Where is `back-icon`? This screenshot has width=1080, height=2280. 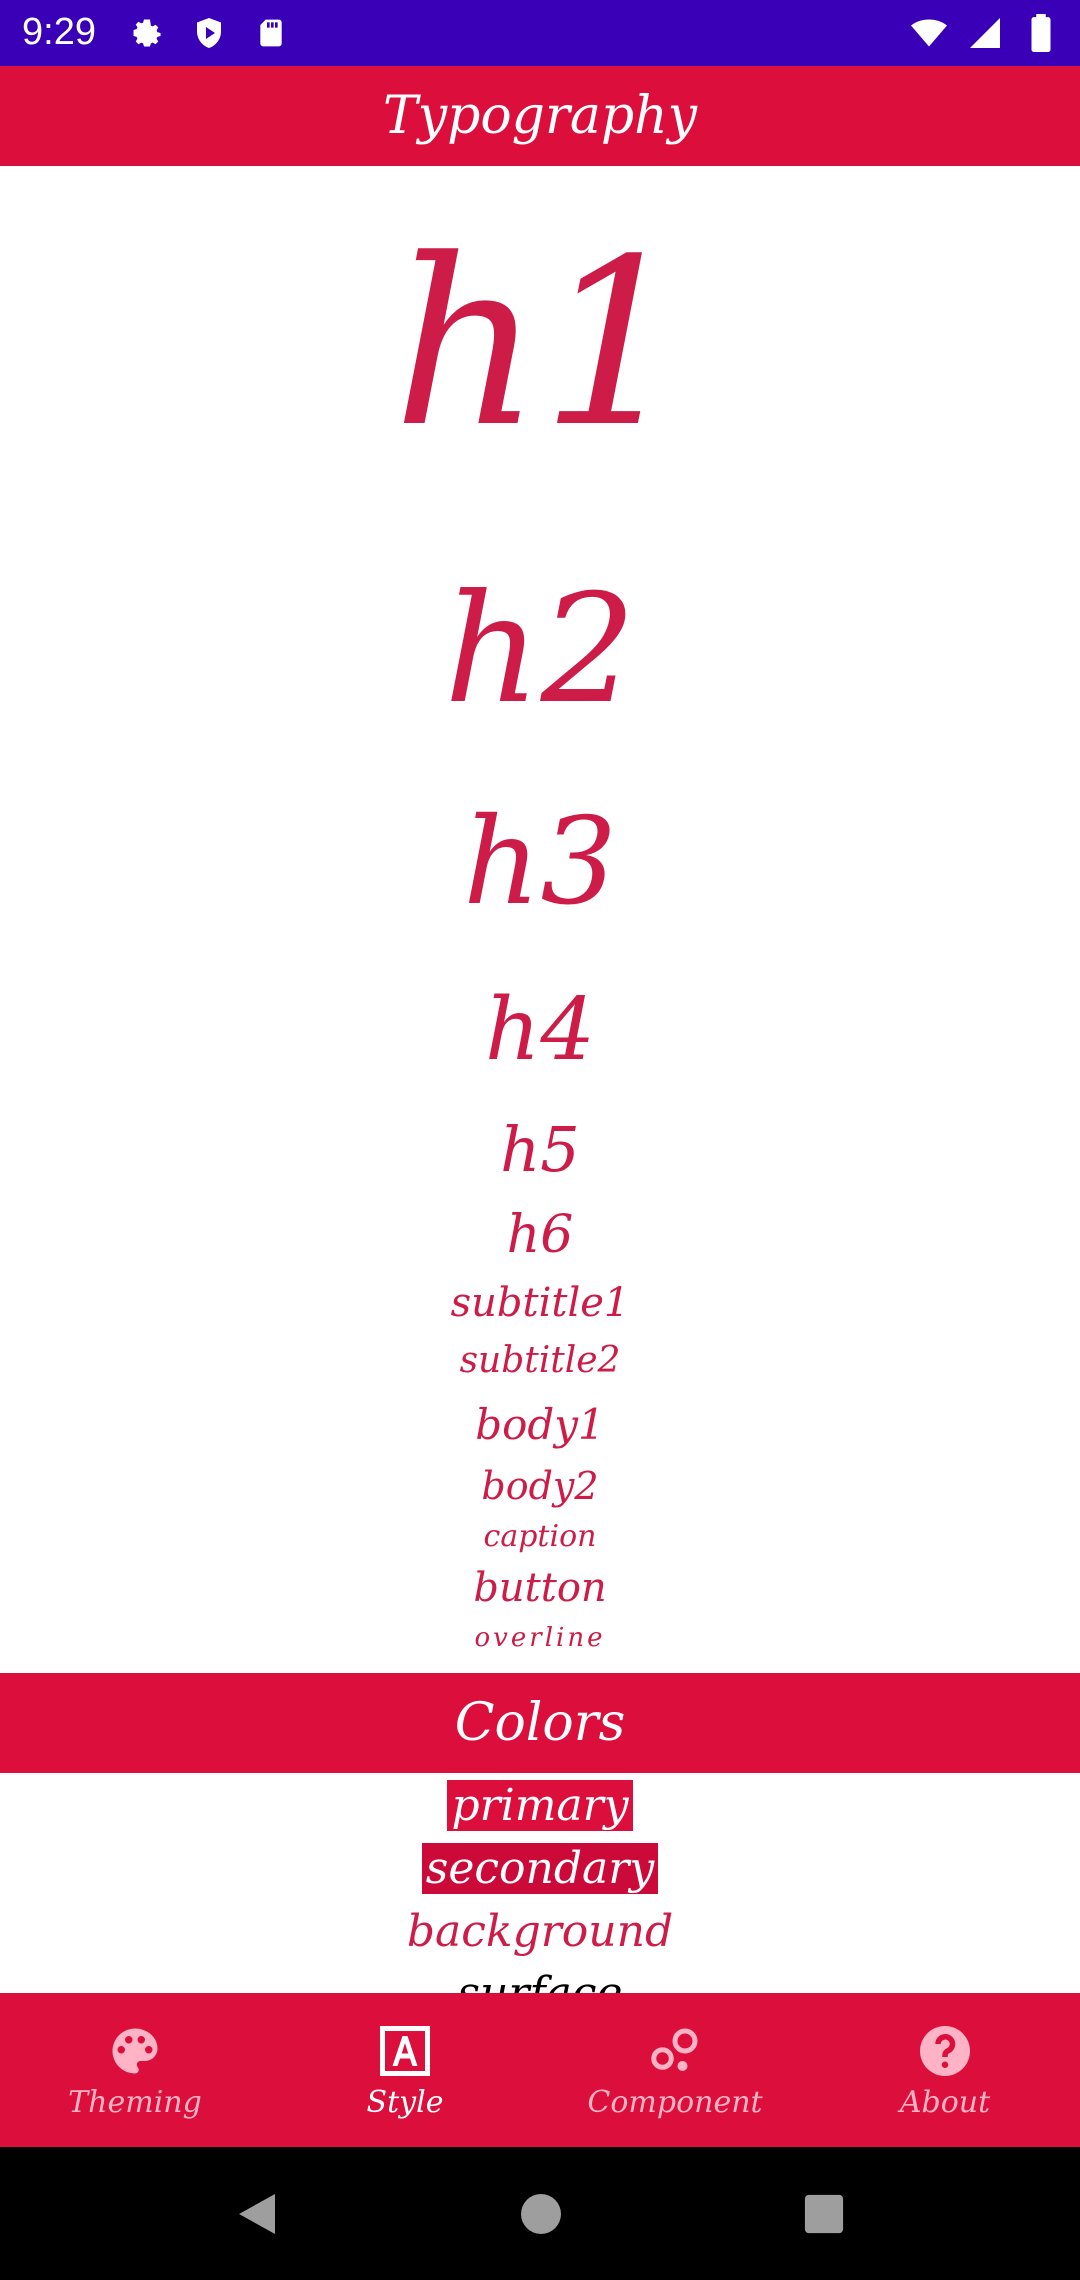
back-icon is located at coordinates (257, 2214).